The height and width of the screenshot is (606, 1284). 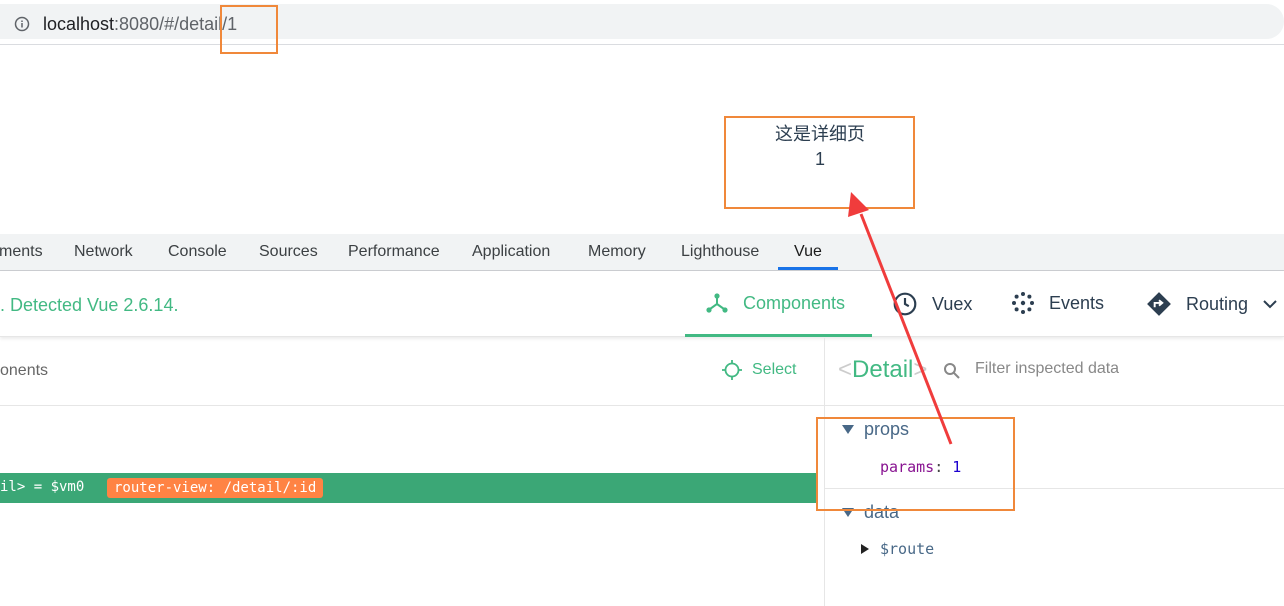 What do you see at coordinates (1077, 302) in the screenshot?
I see `vue-tab-events-label: Events` at bounding box center [1077, 302].